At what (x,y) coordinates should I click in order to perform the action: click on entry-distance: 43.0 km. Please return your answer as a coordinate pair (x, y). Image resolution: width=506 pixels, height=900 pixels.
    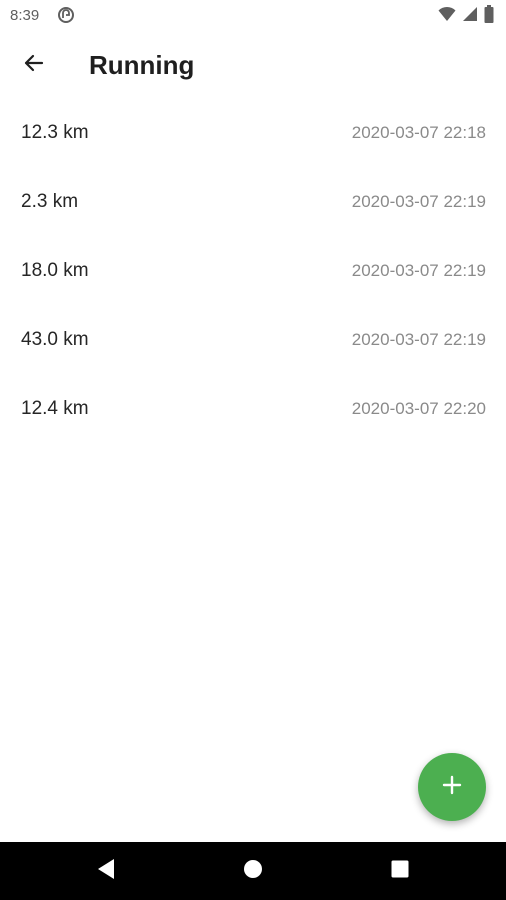
    Looking at the image, I should click on (55, 339).